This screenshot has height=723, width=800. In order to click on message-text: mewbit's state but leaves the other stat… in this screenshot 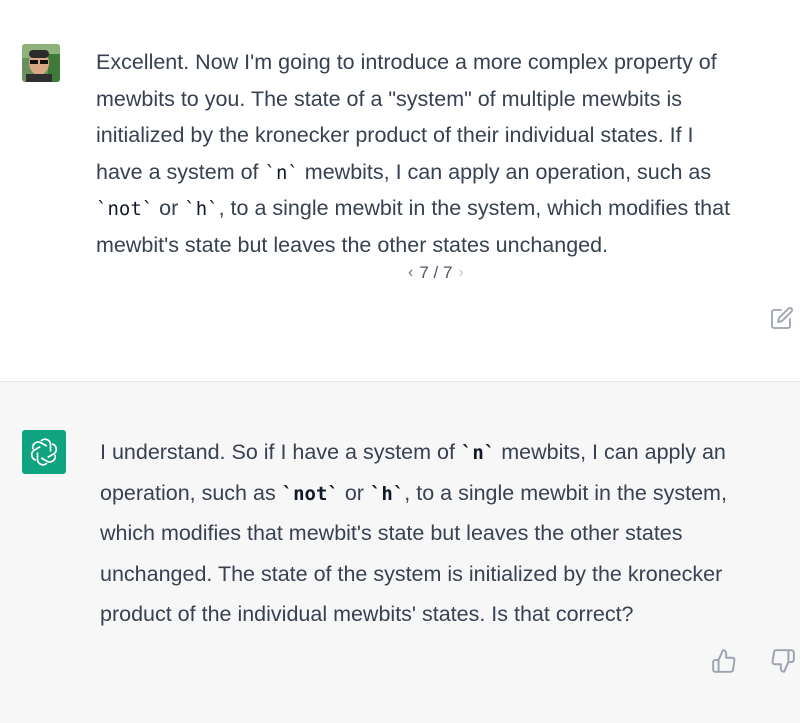, I will do `click(352, 244)`.